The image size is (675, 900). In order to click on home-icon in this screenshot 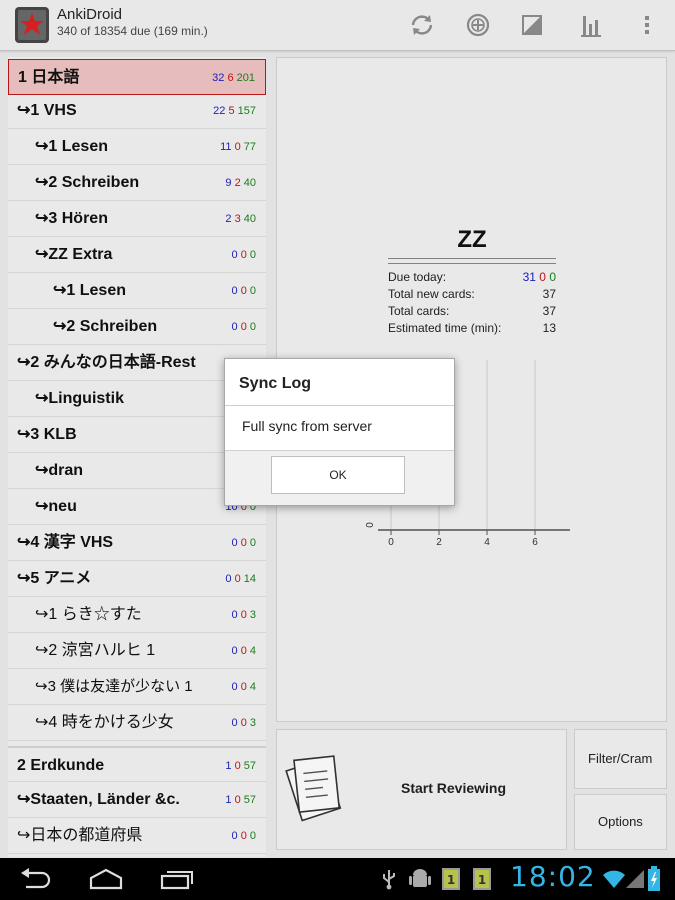, I will do `click(106, 879)`.